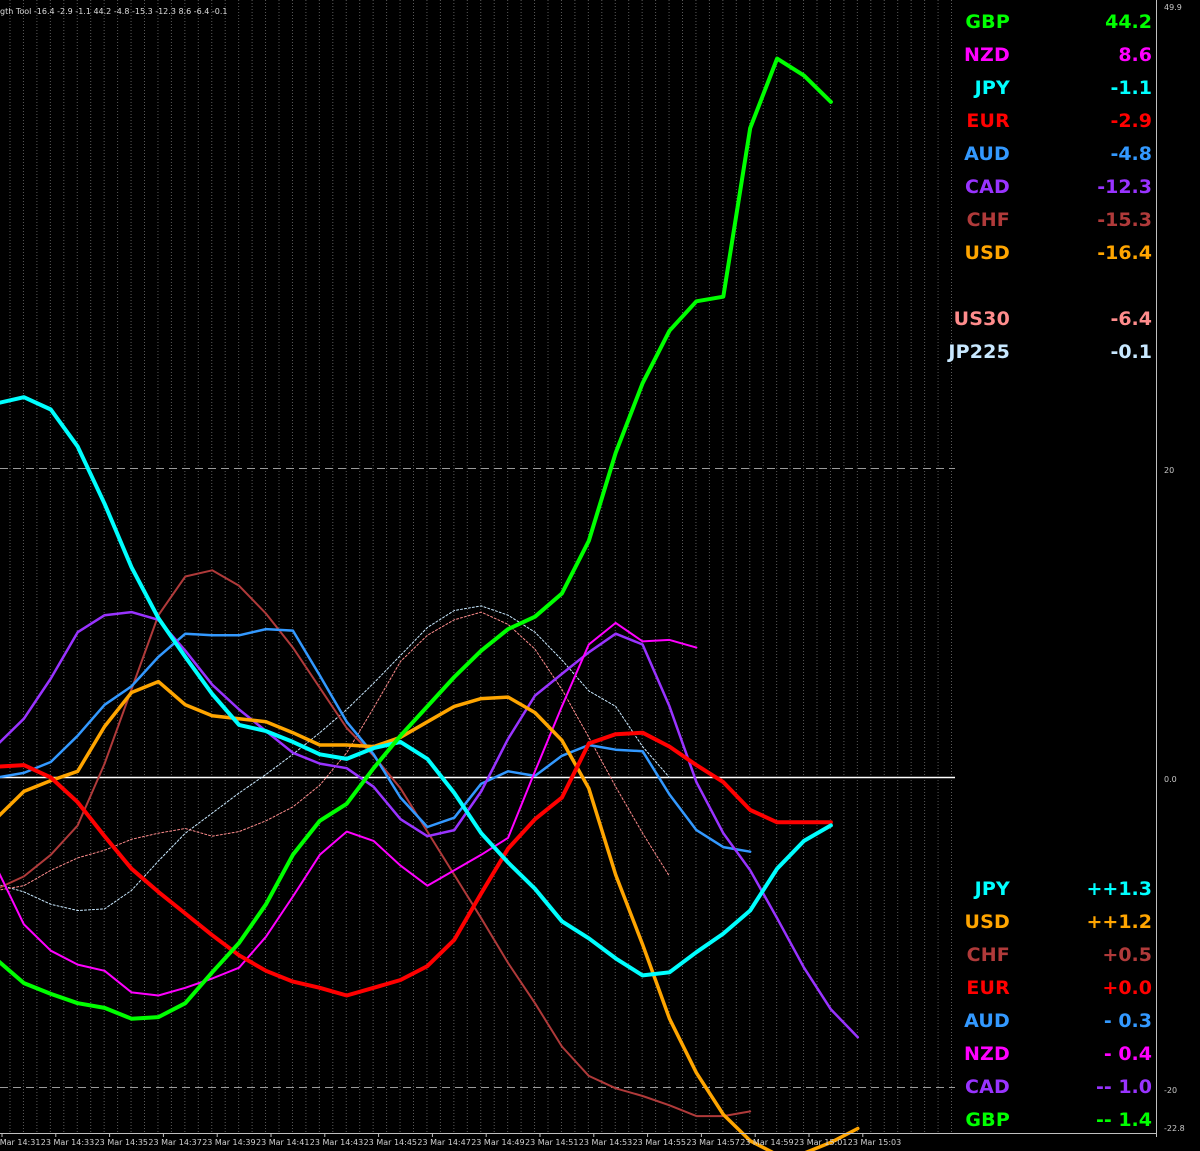 The image size is (1200, 1151). Describe the element at coordinates (1058, 120) in the screenshot. I see `strength-row: EUR -2.9` at that location.